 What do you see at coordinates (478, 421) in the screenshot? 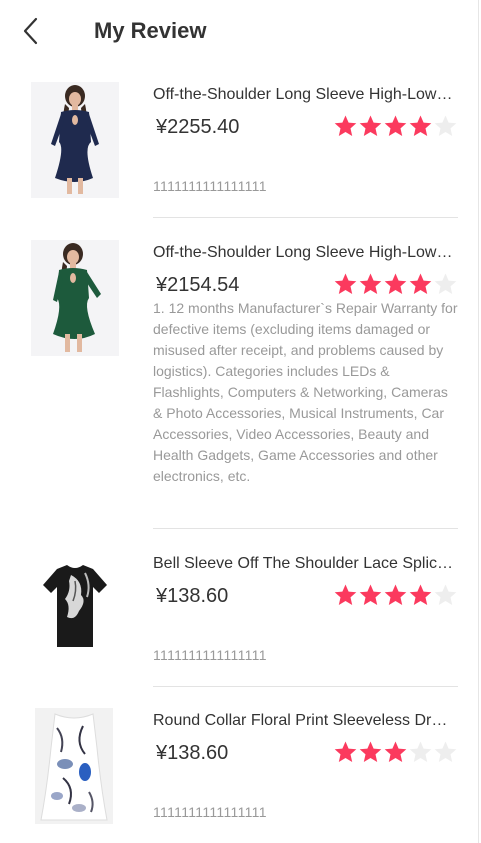
I see `page-edge-line` at bounding box center [478, 421].